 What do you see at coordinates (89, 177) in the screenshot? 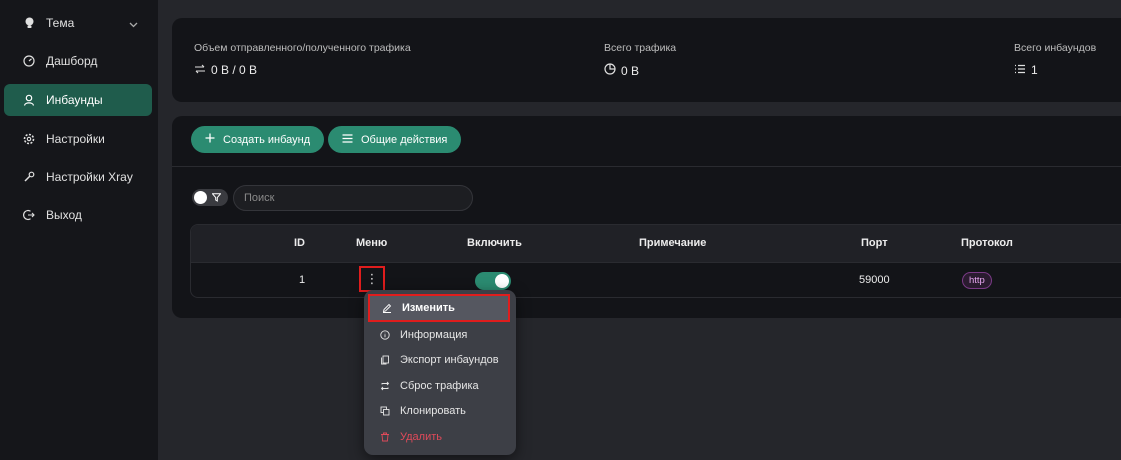
I see `sidebar-item-label: Настройки Xray` at bounding box center [89, 177].